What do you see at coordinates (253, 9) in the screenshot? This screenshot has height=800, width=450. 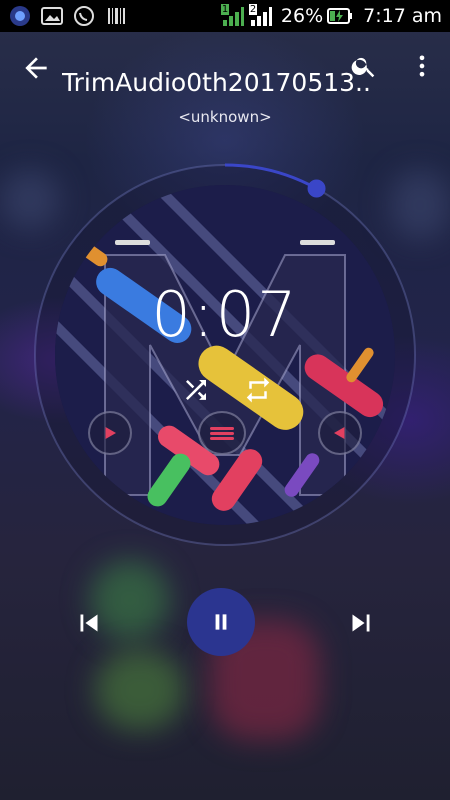 I see `sim2-label: 2` at bounding box center [253, 9].